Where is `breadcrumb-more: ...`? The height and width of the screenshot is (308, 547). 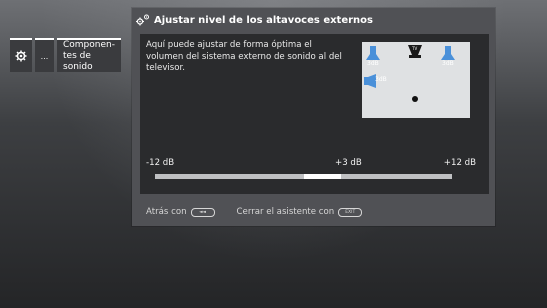 breadcrumb-more: ... is located at coordinates (44, 55).